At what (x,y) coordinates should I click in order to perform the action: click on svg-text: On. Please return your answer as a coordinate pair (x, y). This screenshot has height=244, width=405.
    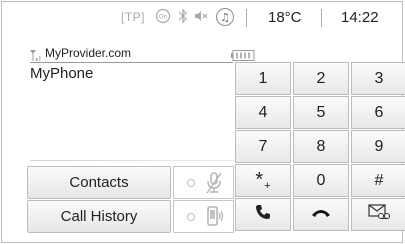
    Looking at the image, I should click on (163, 17).